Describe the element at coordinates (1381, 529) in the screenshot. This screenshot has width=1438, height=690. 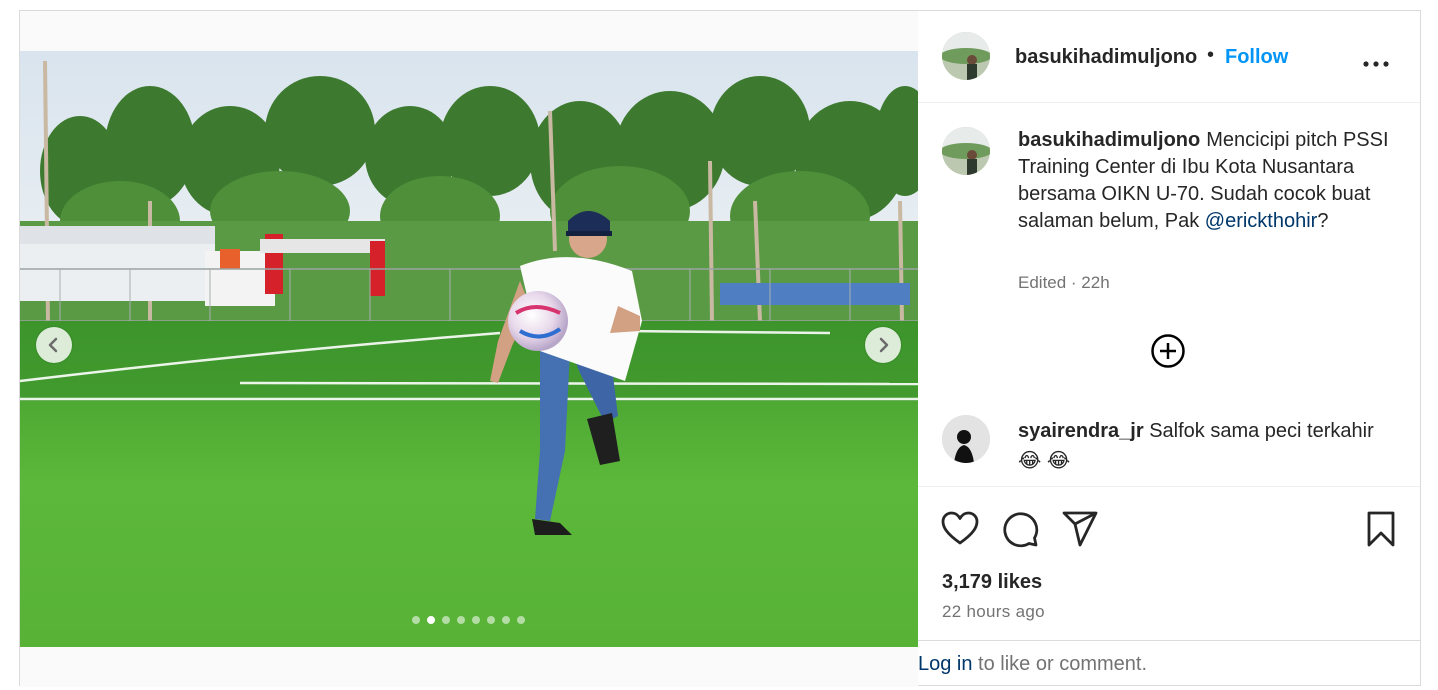
I see `bookmark-icon` at that location.